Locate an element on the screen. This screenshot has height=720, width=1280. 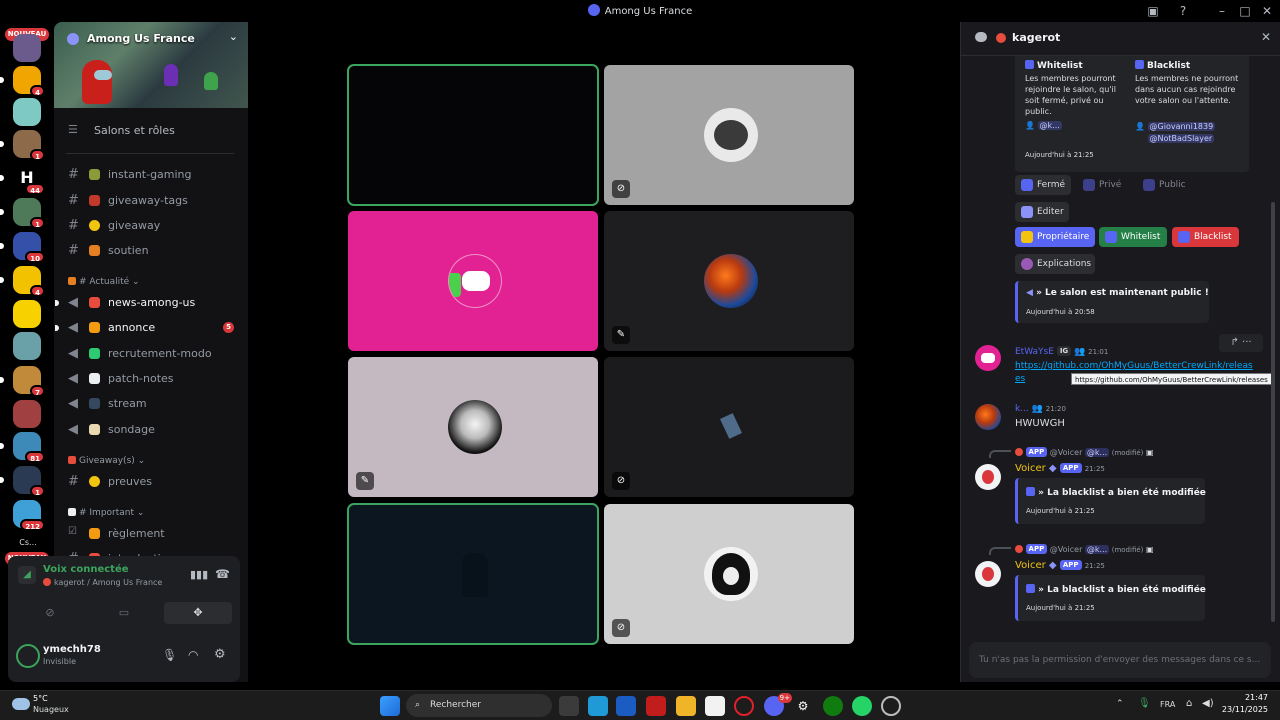
server-icon: 212 is located at coordinates (29, 515).